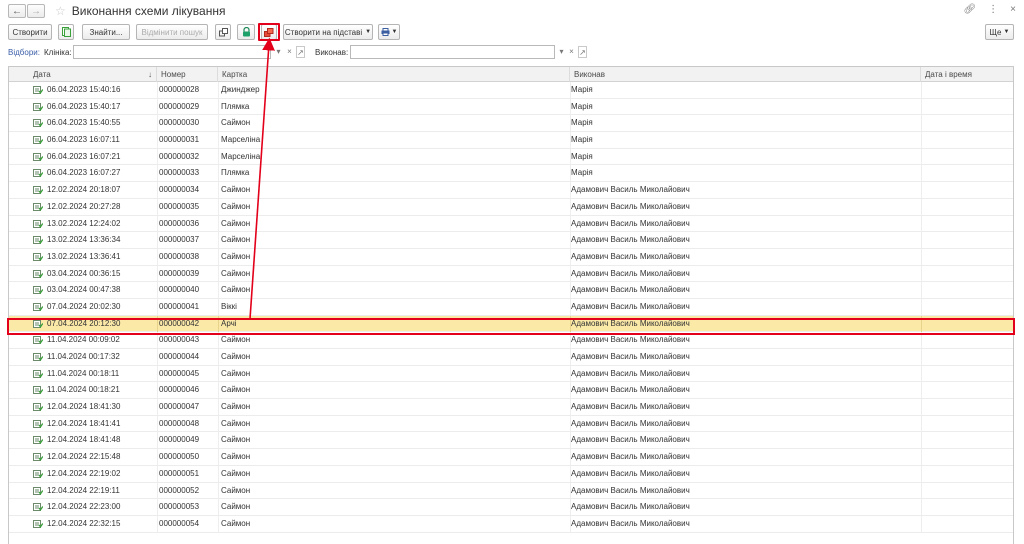 The height and width of the screenshot is (544, 1024). Describe the element at coordinates (84, 223) in the screenshot. I see `cell-date: 13.02.2024 12:24:02` at that location.